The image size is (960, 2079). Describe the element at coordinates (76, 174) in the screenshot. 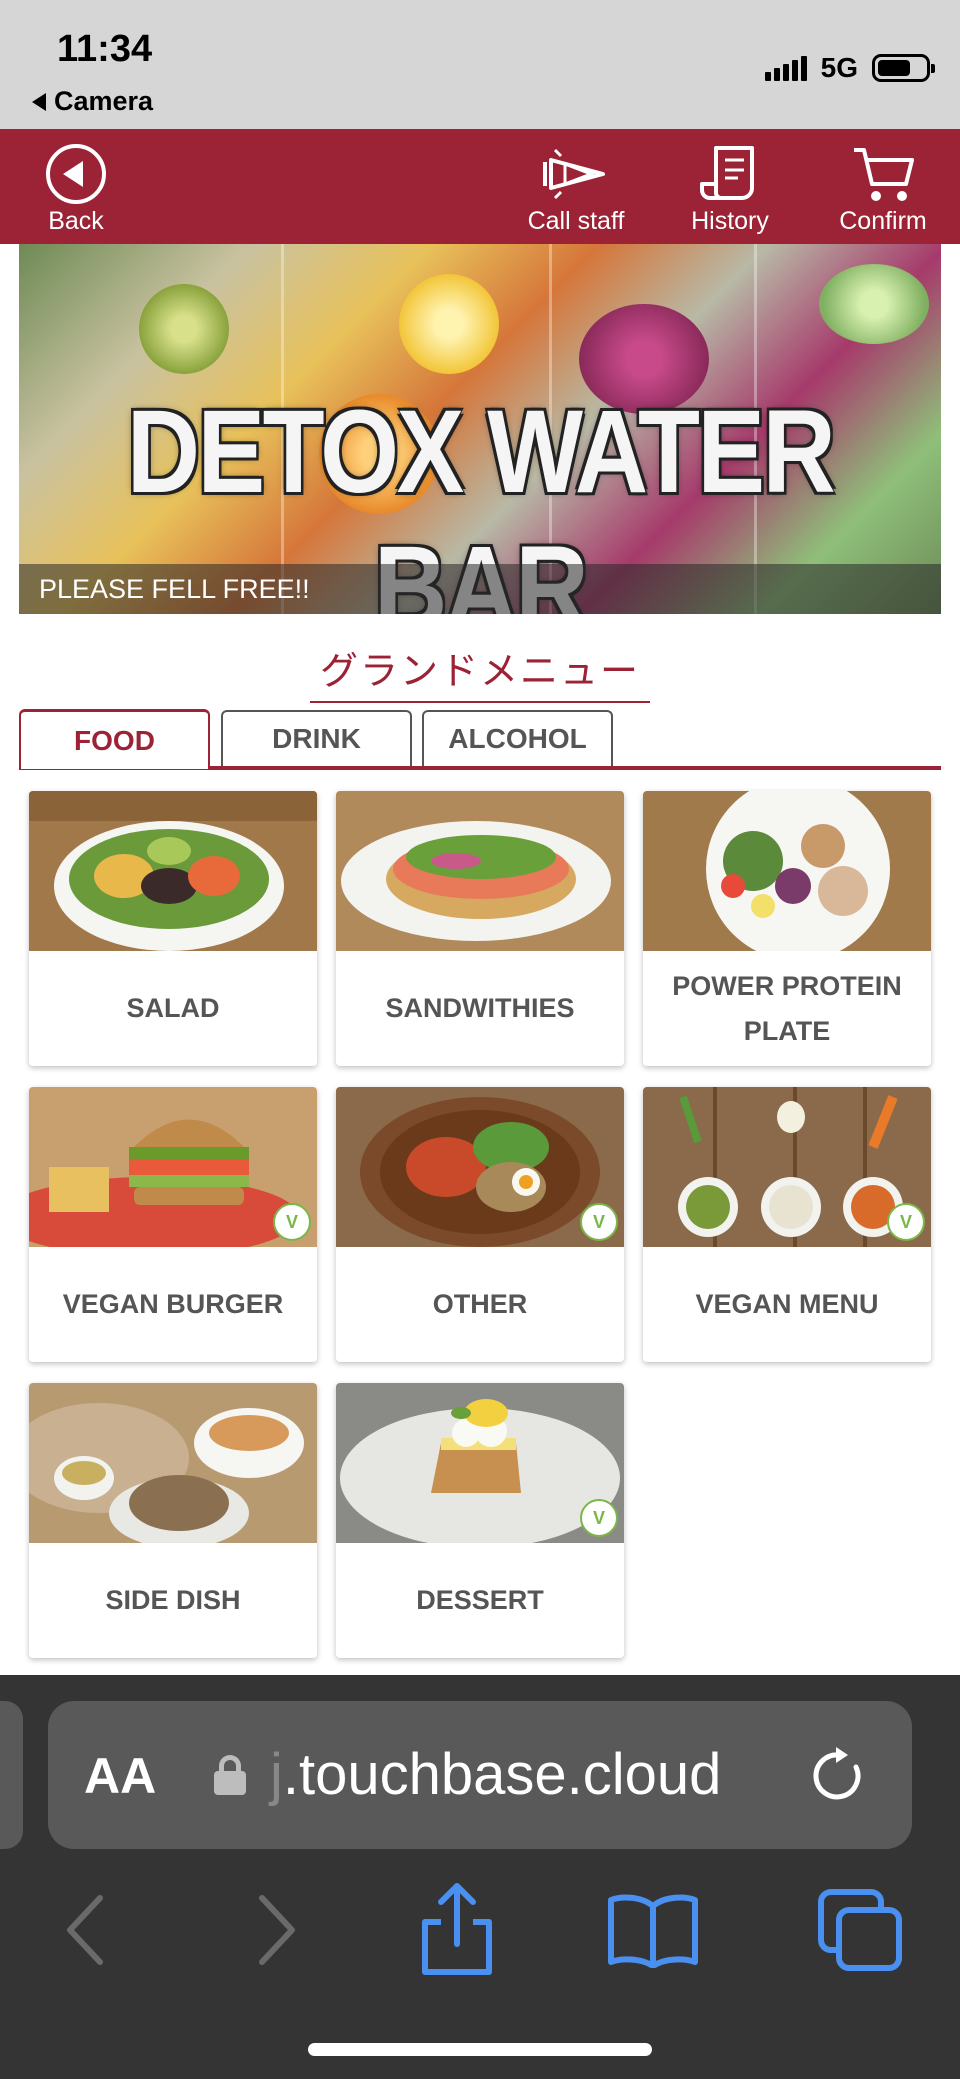

I see `back-circle-icon` at that location.